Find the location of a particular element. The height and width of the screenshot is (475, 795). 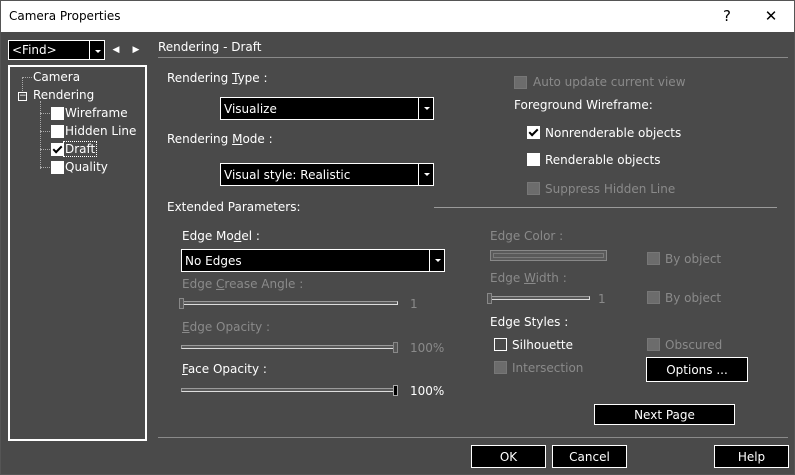

auto-update-label: Auto update current view is located at coordinates (609, 82).